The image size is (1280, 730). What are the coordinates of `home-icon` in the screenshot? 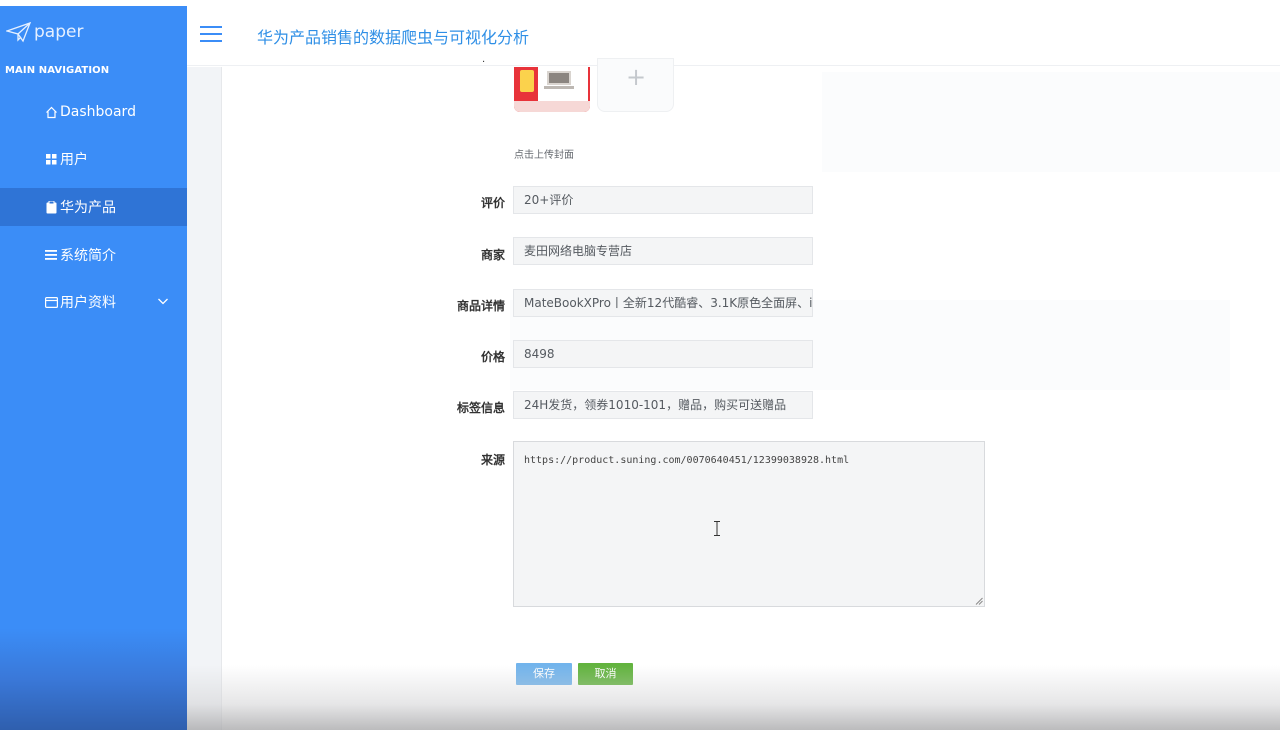 It's located at (51, 112).